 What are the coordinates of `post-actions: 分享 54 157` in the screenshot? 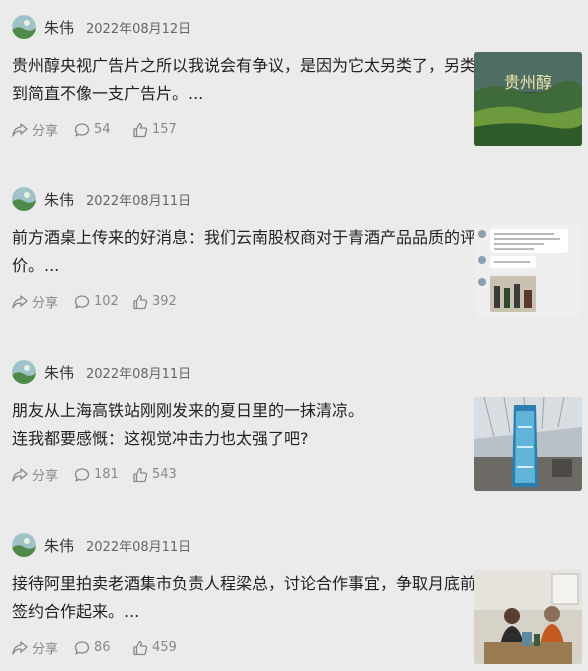 It's located at (94, 129).